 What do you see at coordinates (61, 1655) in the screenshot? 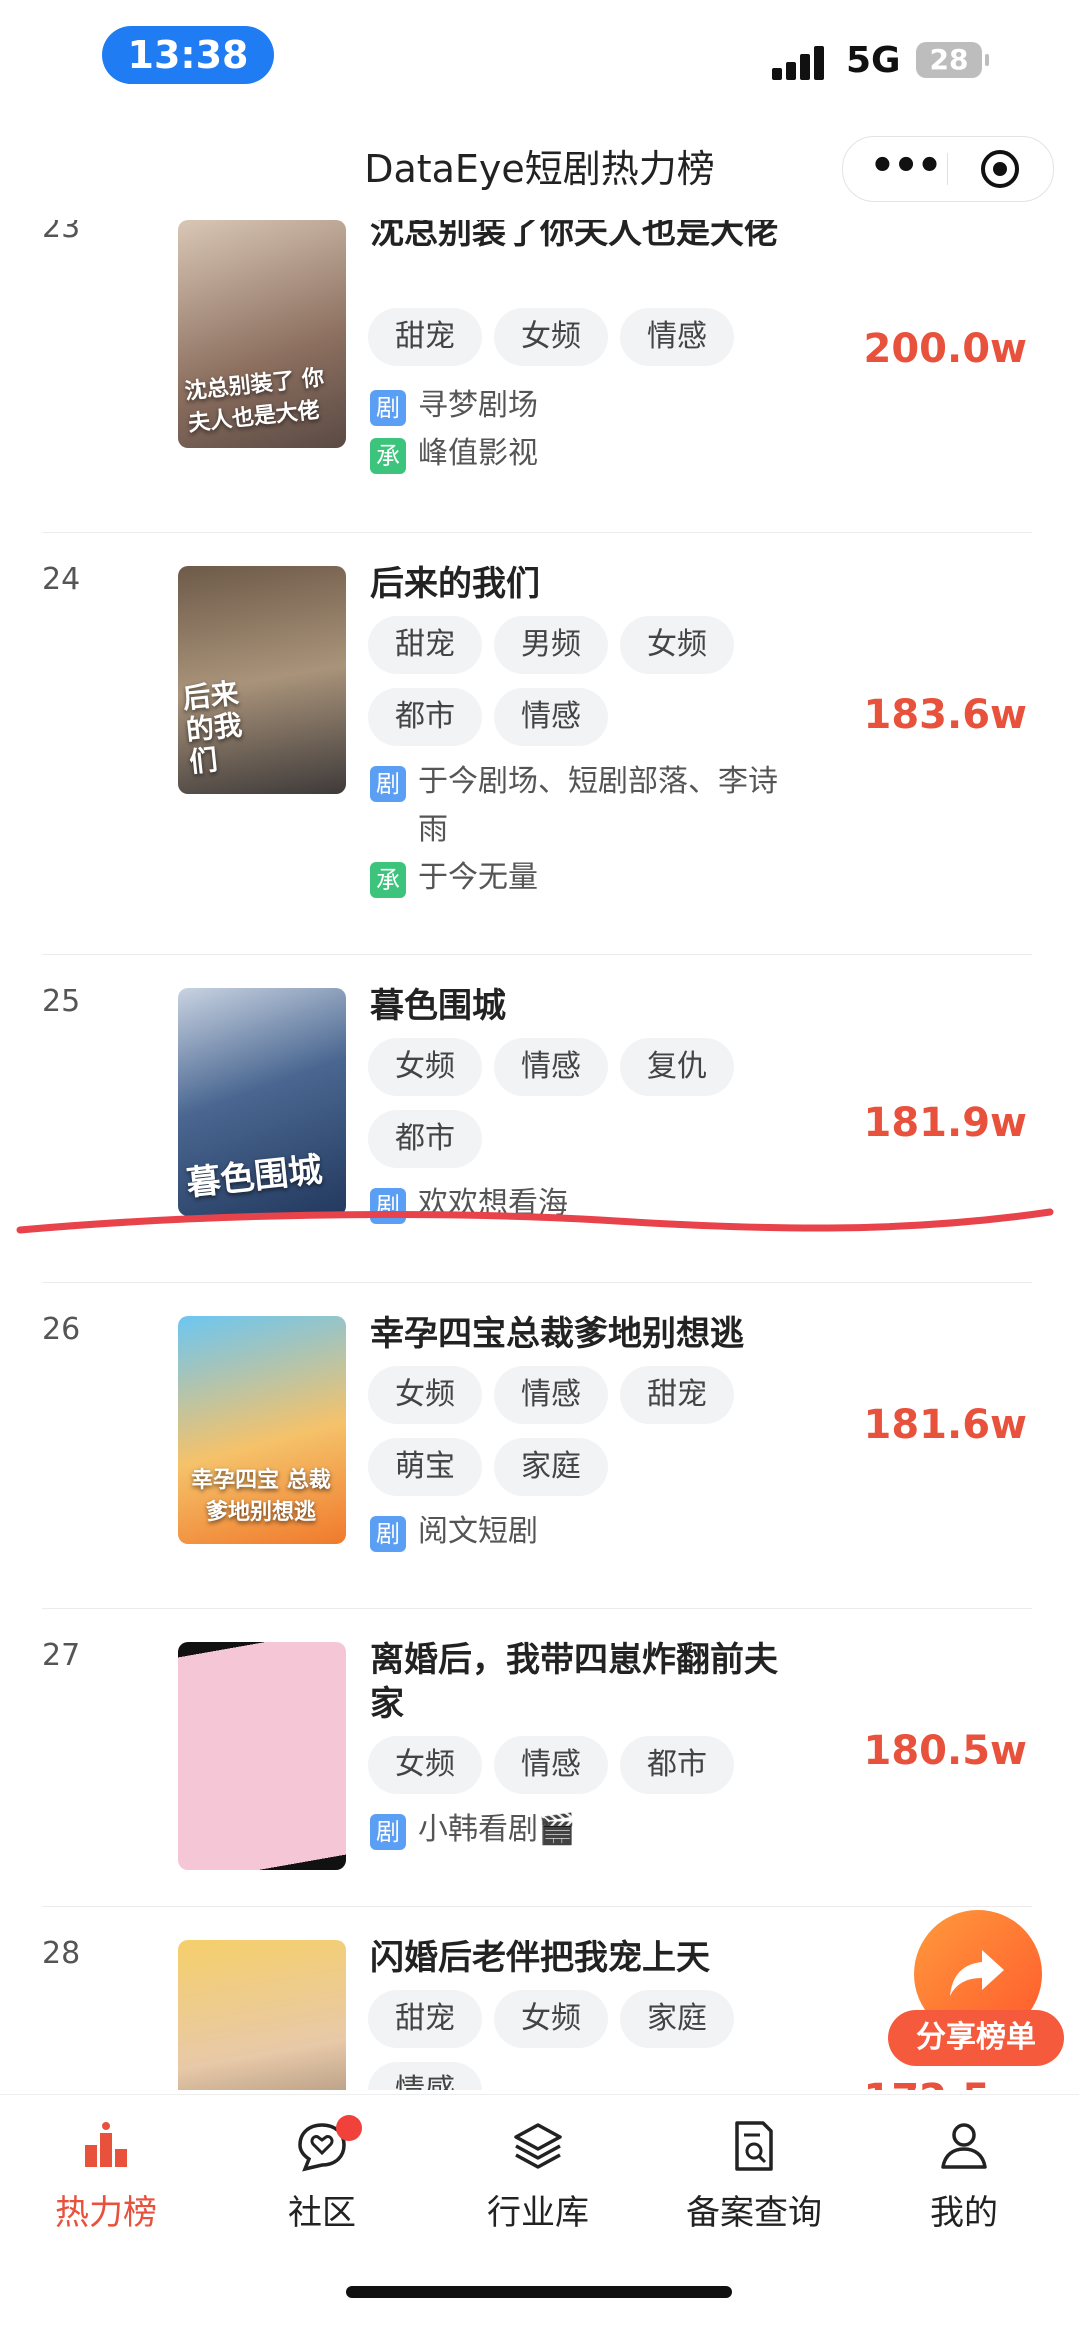
I see `rank-number: 27` at bounding box center [61, 1655].